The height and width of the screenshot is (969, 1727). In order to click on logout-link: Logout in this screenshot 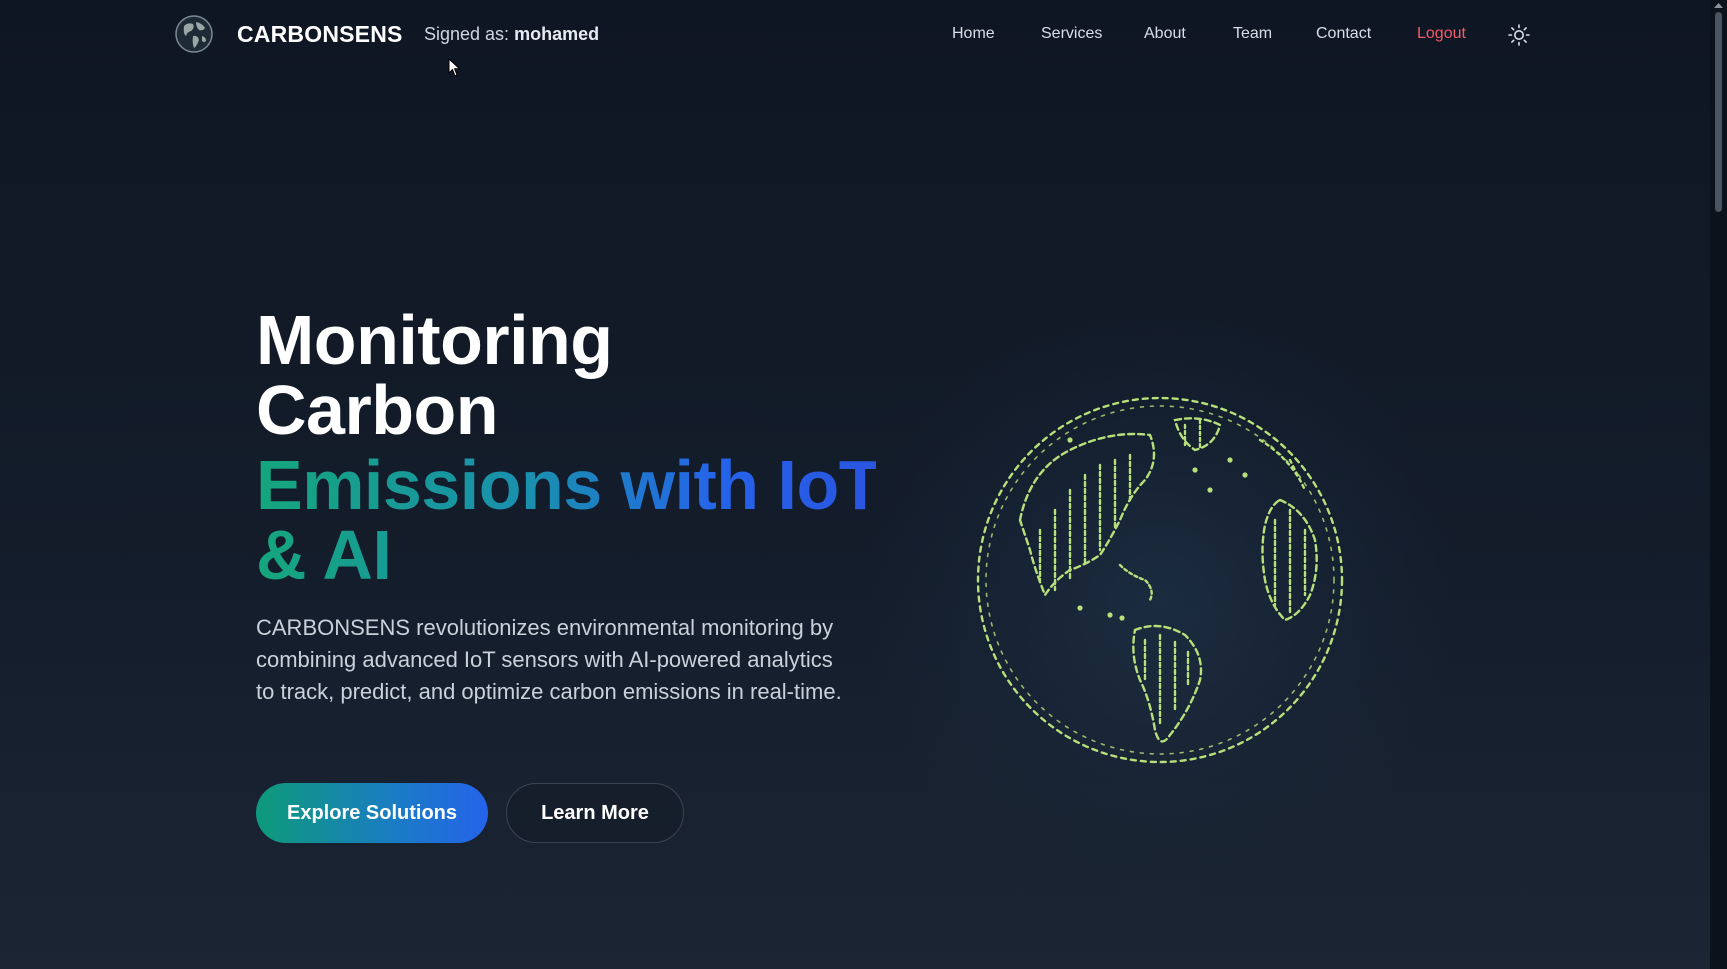, I will do `click(1441, 34)`.